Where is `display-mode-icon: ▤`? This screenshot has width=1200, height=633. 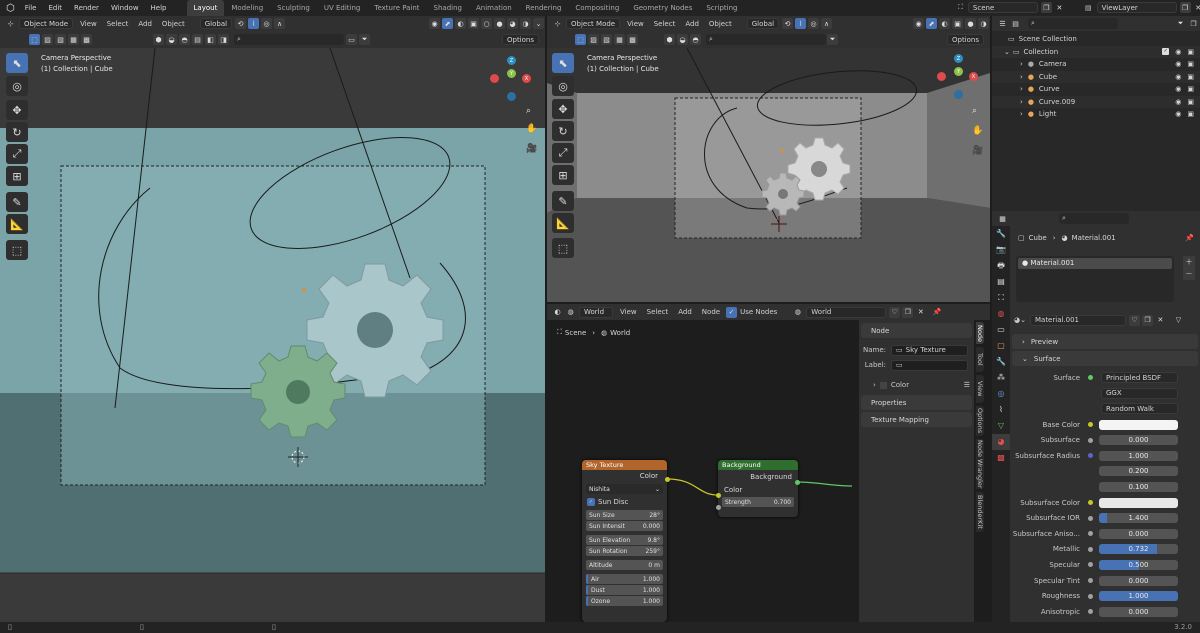
display-mode-icon: ▤ is located at coordinates (1015, 23).